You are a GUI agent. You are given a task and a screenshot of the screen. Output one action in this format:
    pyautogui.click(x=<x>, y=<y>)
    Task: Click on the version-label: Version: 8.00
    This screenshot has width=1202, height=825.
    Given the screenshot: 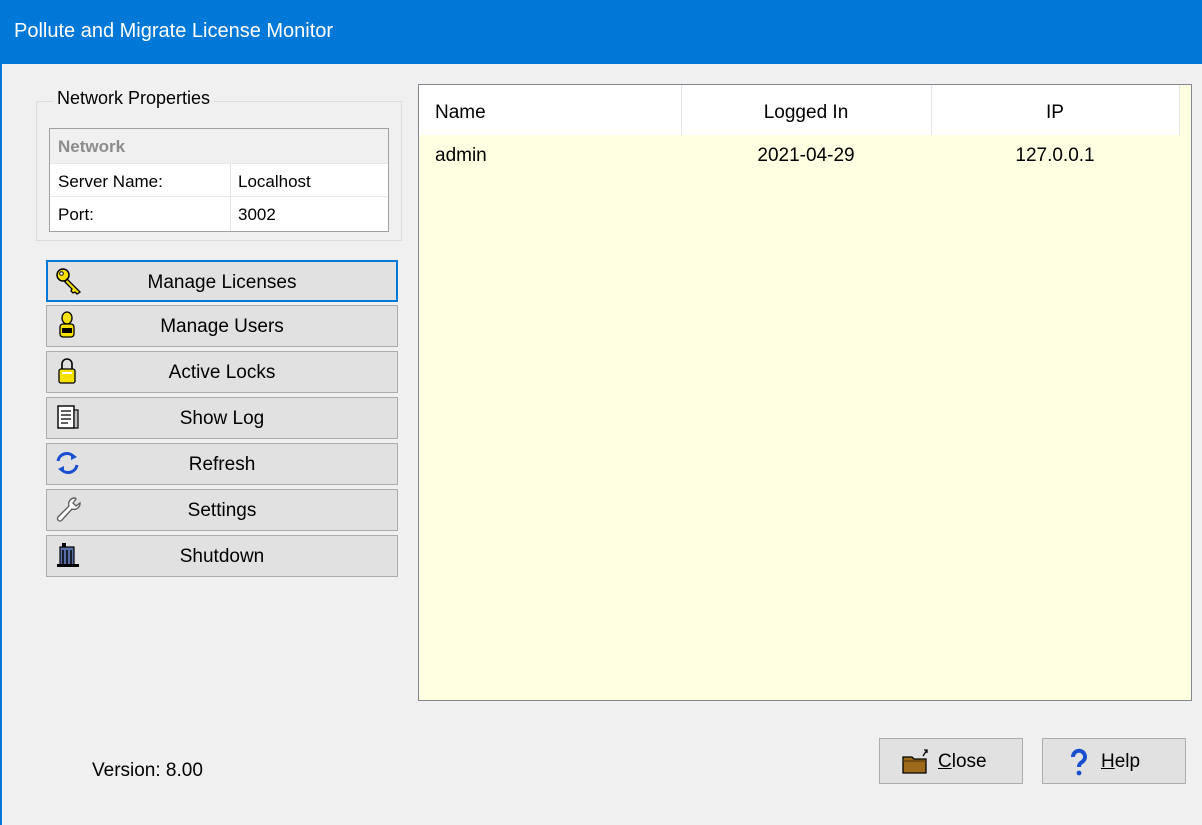 What is the action you would take?
    pyautogui.click(x=147, y=770)
    